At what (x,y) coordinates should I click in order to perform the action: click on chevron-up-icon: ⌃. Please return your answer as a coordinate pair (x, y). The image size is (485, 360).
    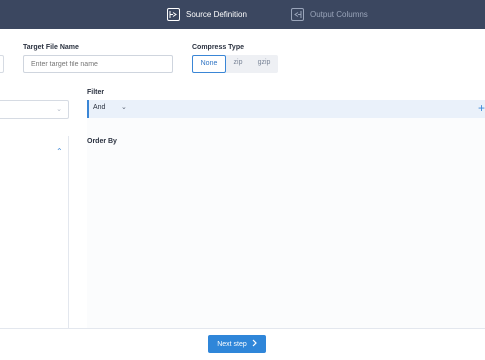
    Looking at the image, I should click on (59, 151).